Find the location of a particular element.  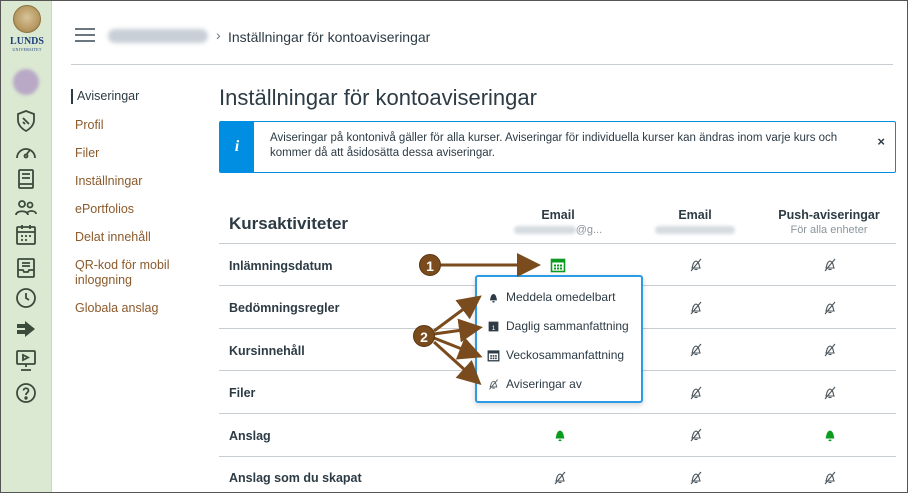

callout-badge-1: 1 is located at coordinates (430, 265).